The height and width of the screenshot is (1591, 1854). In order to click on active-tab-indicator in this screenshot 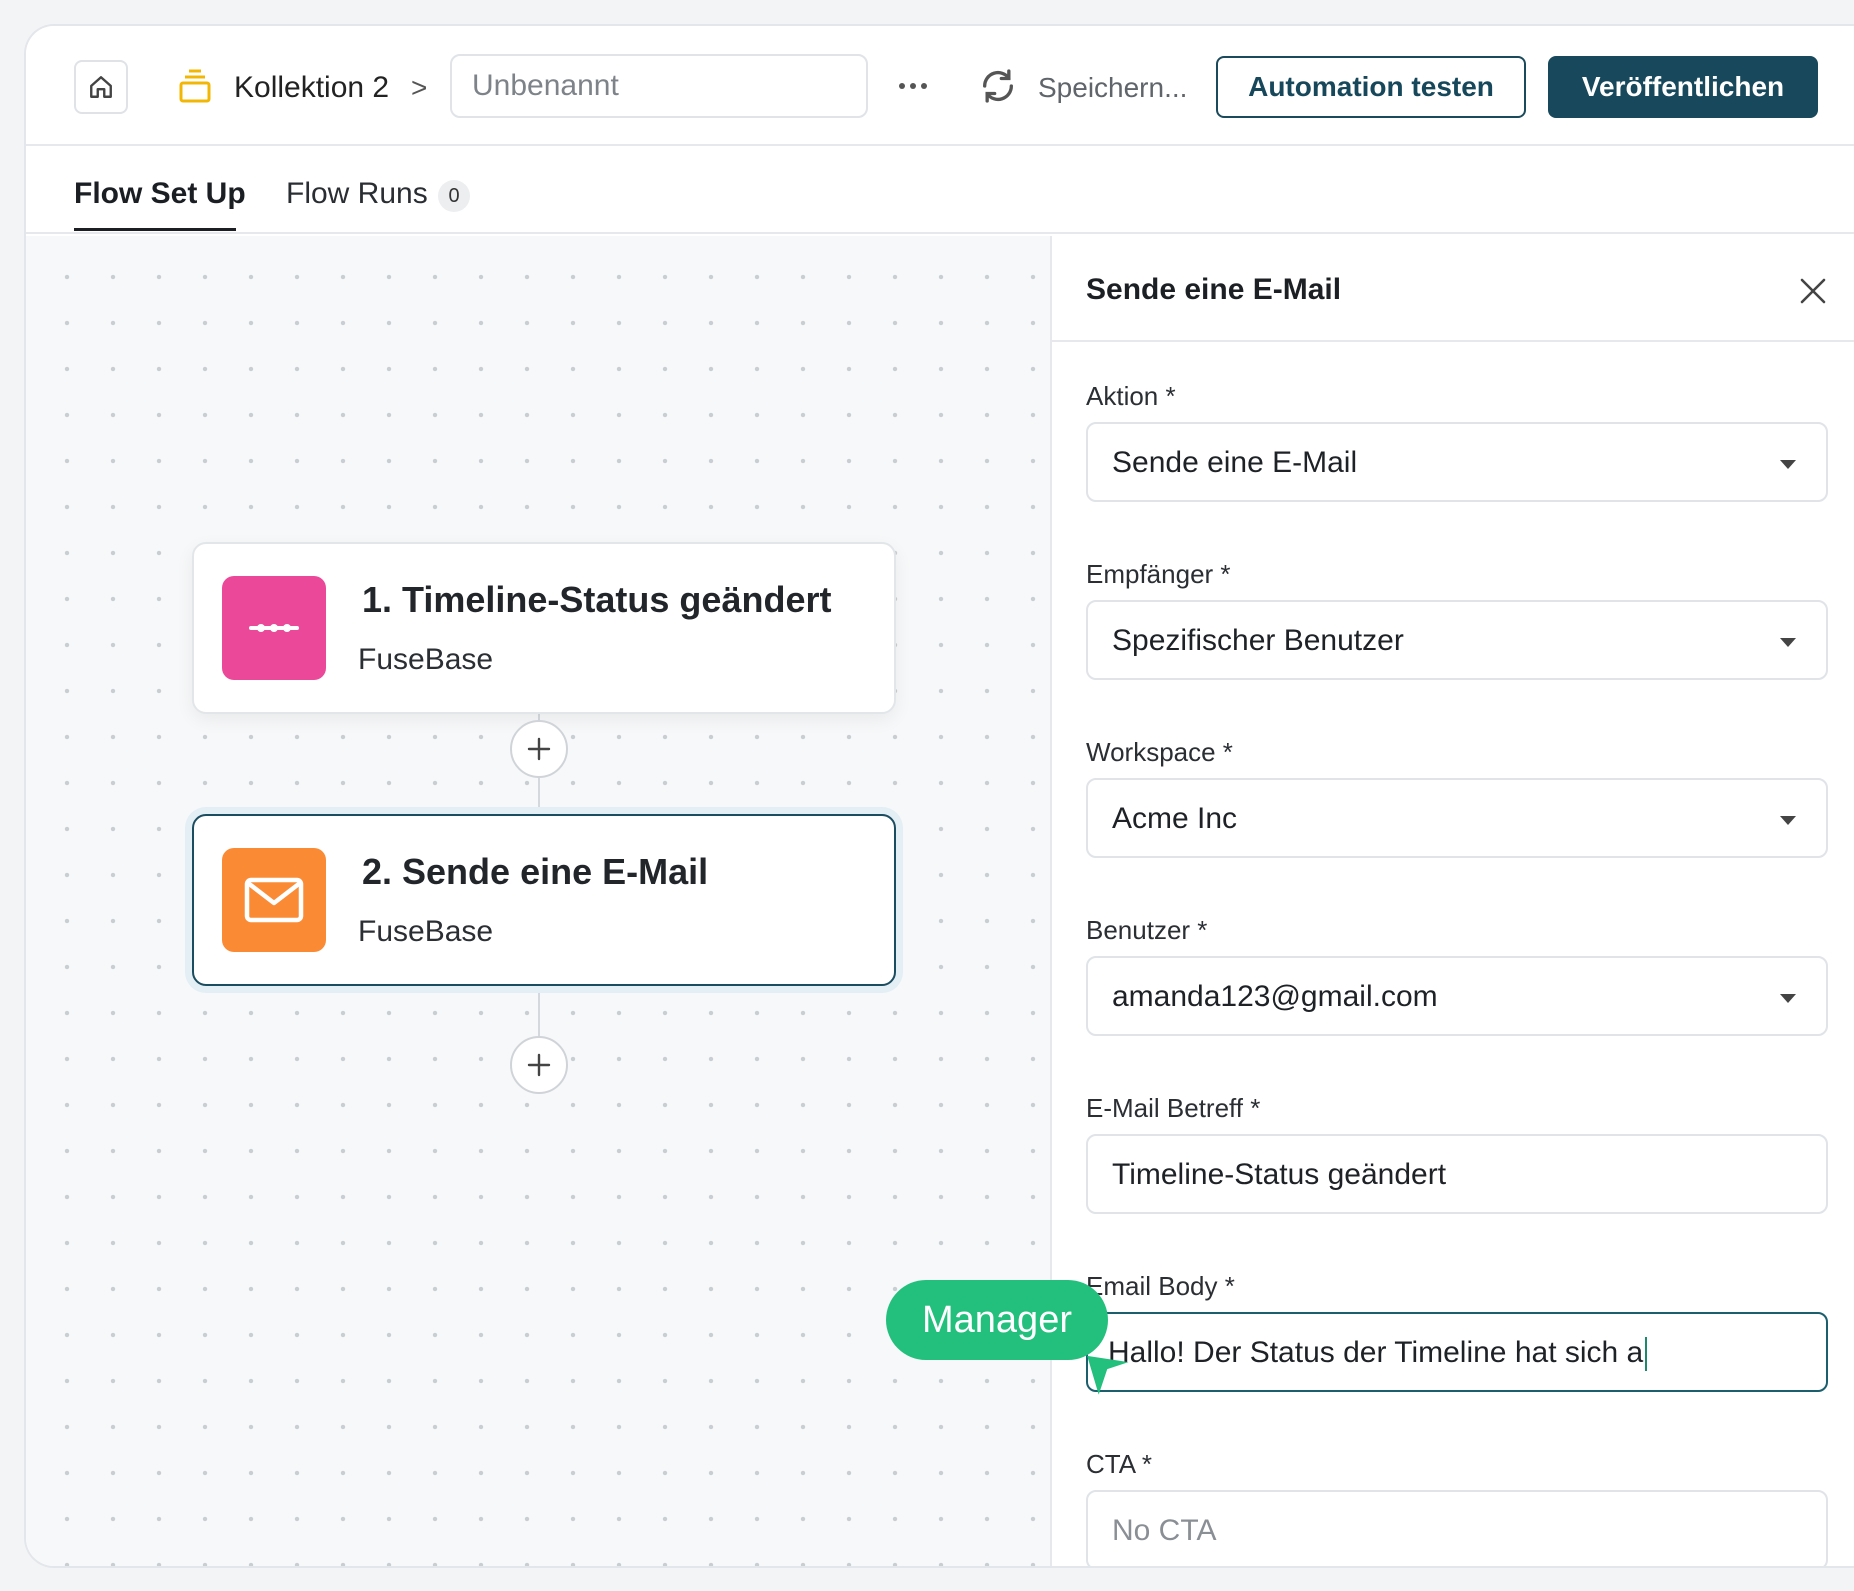, I will do `click(155, 229)`.